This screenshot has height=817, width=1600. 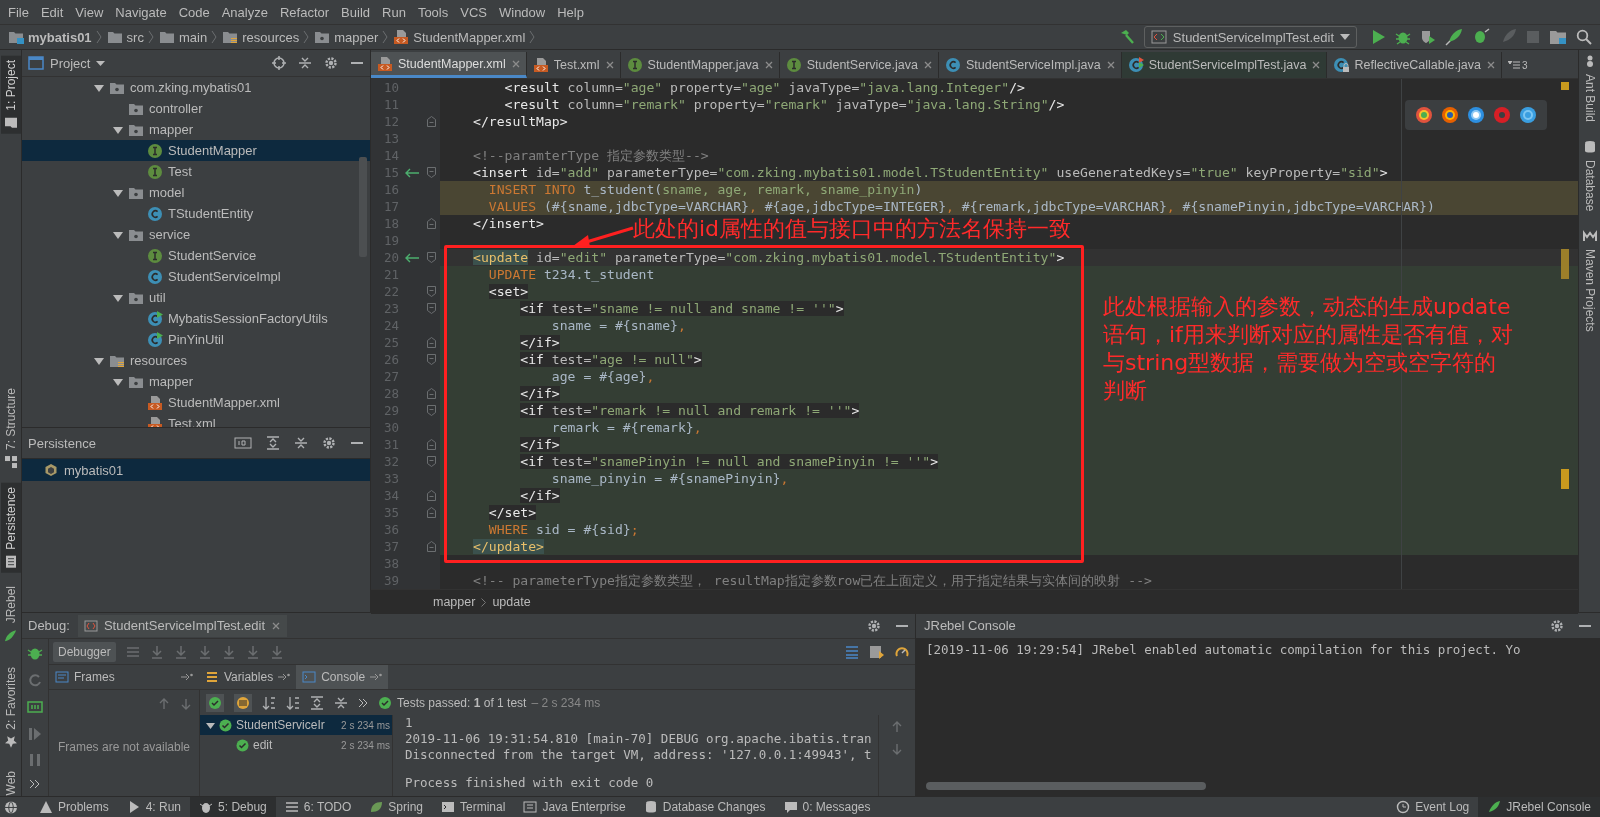 What do you see at coordinates (897, 749) in the screenshot?
I see `down-arrow-icon` at bounding box center [897, 749].